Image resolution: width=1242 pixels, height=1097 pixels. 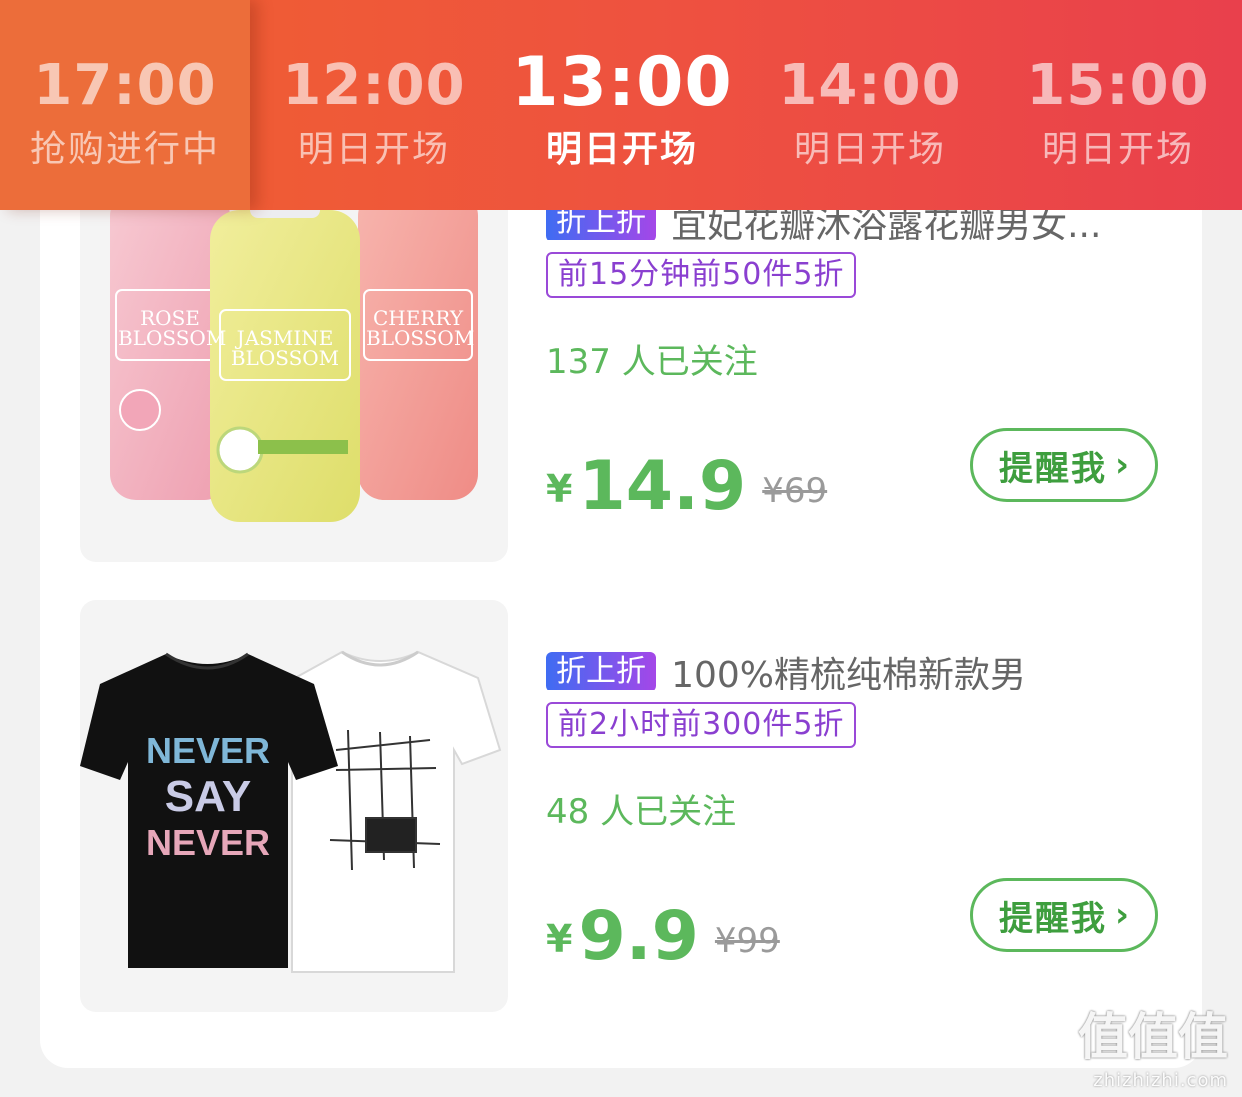 I want to click on tab-session-1500: 15:00 明日开场, so click(x=1118, y=105).